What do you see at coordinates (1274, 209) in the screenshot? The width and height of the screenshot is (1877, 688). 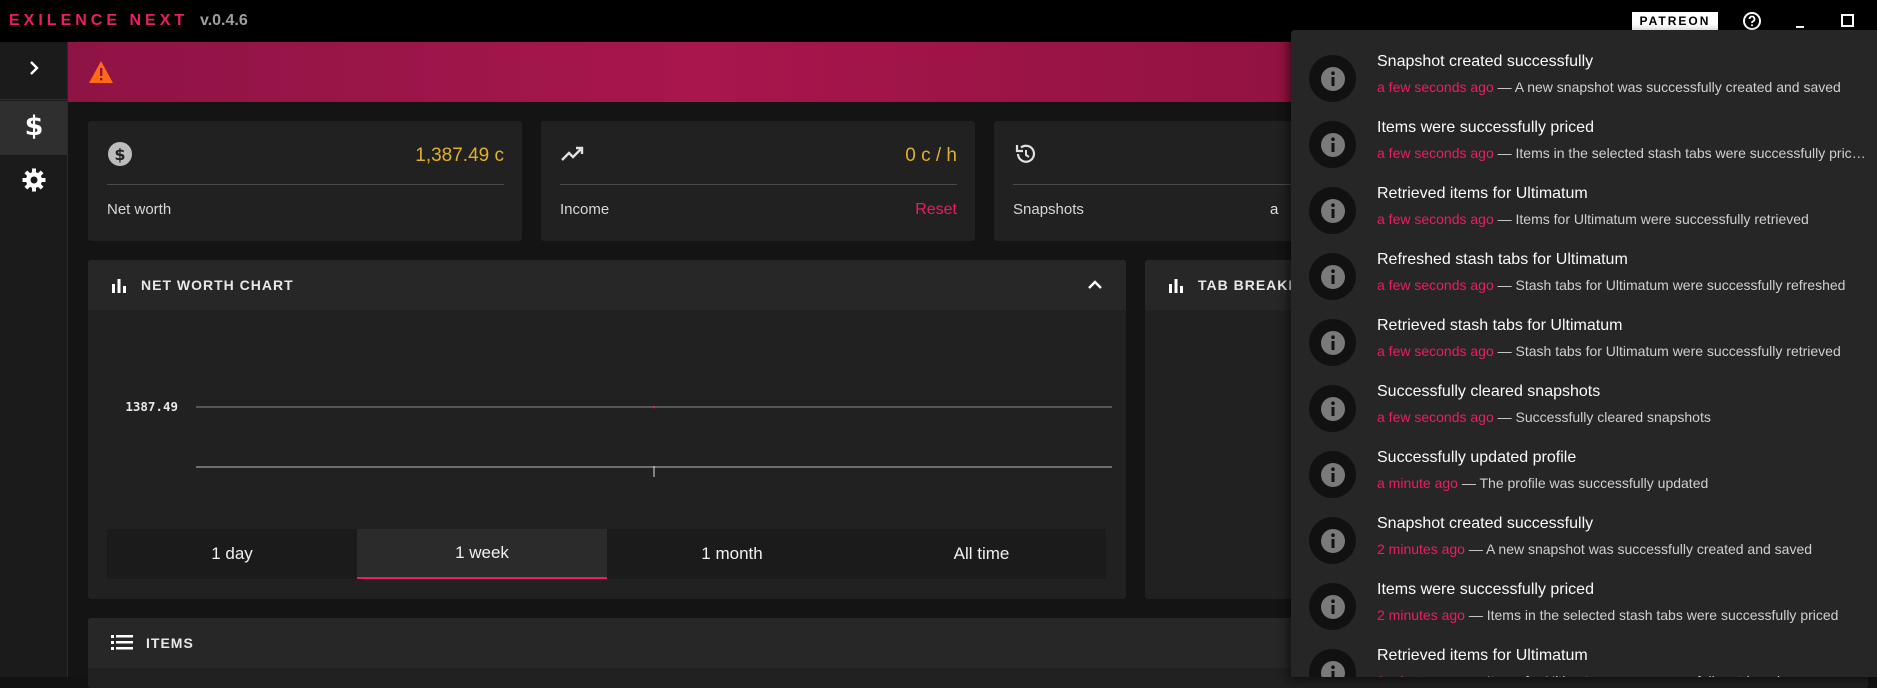 I see `snapshots-value: a` at bounding box center [1274, 209].